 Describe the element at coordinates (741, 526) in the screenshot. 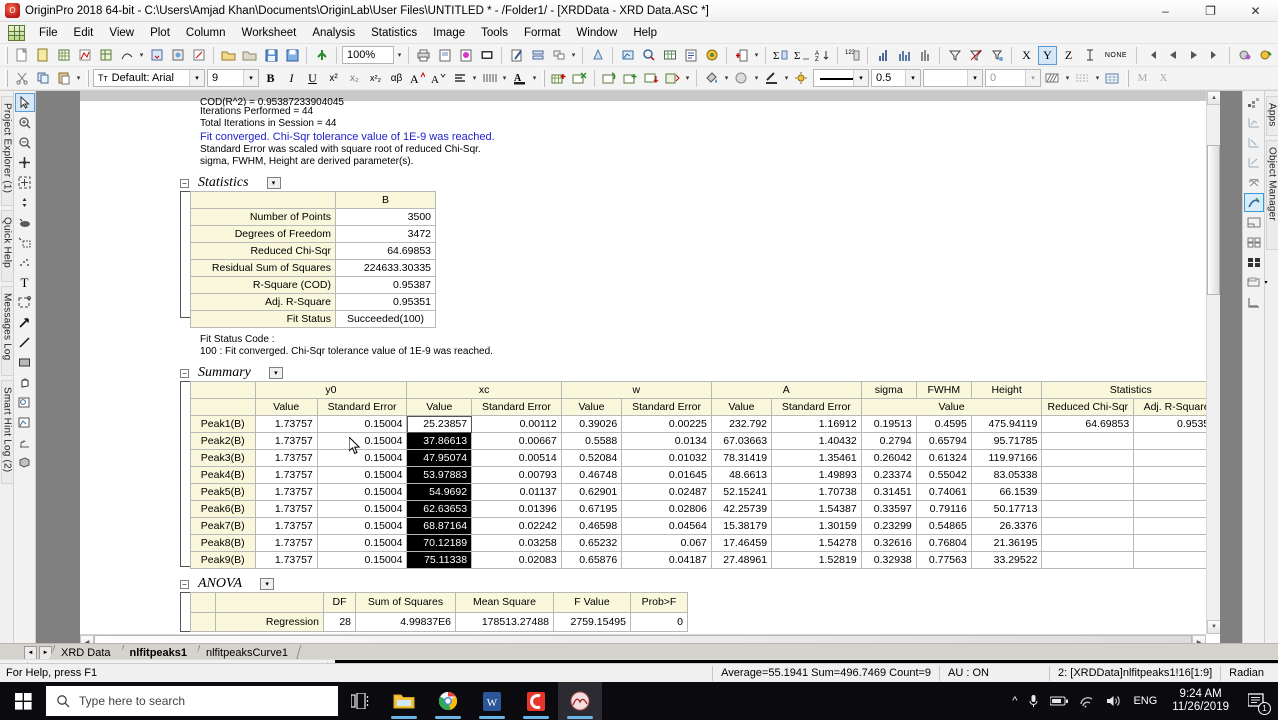

I see `summary-cell-a: 15.38179` at that location.